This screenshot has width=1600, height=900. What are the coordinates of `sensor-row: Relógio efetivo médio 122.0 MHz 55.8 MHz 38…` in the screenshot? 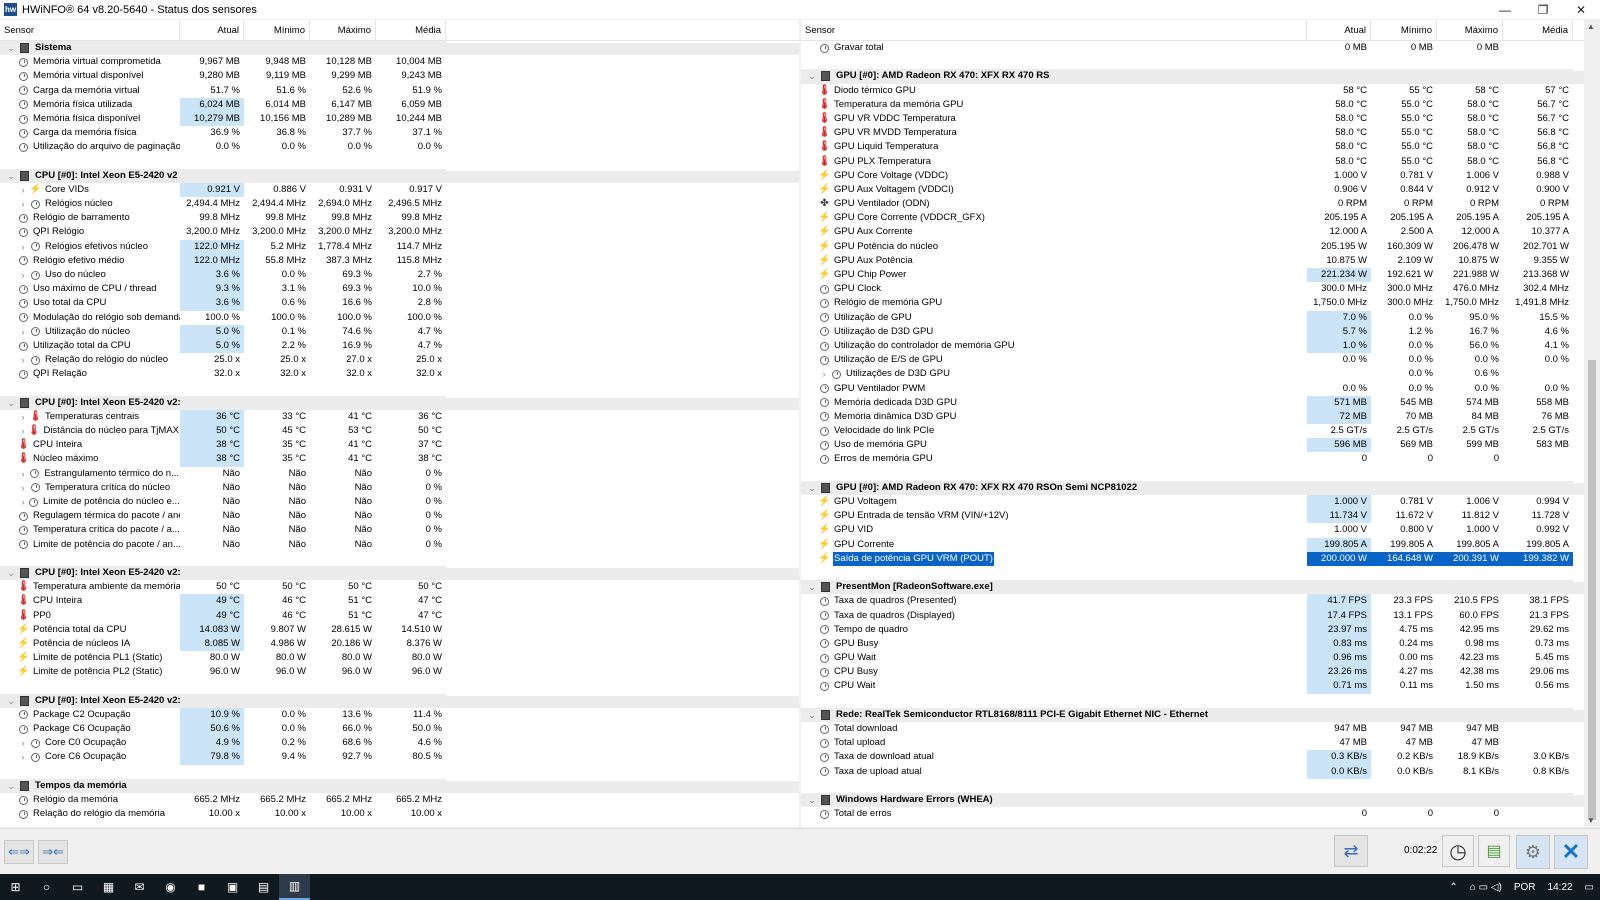 It's located at (399, 260).